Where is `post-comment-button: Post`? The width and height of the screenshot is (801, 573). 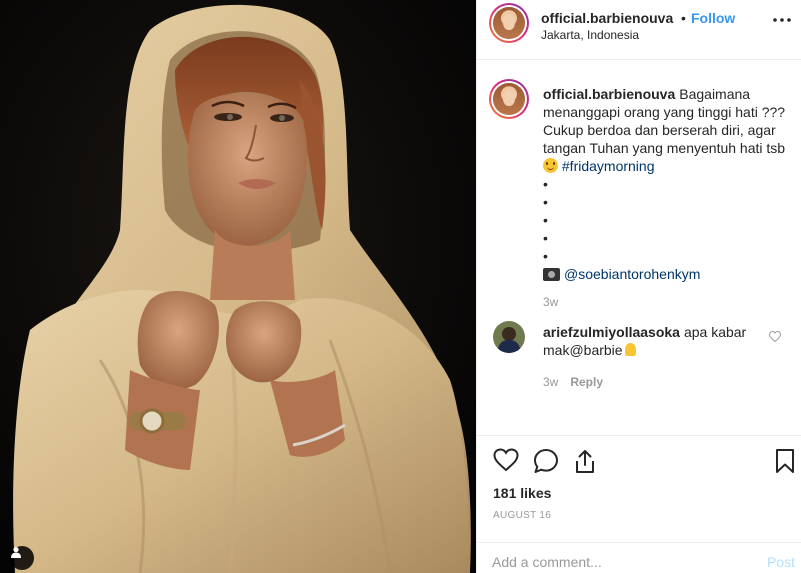 post-comment-button: Post is located at coordinates (781, 562).